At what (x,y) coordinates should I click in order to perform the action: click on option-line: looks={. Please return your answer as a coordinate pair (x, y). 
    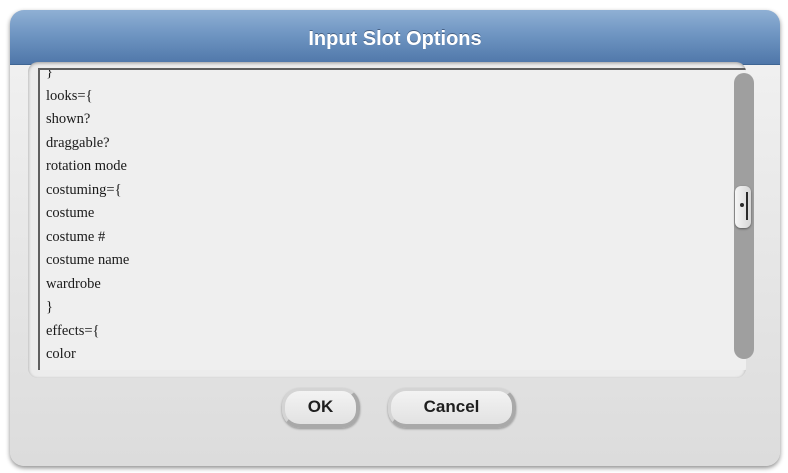
    Looking at the image, I should click on (69, 95).